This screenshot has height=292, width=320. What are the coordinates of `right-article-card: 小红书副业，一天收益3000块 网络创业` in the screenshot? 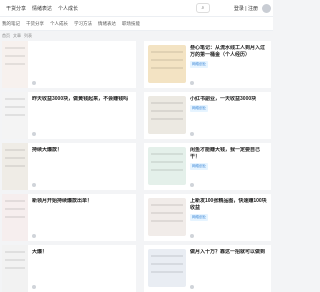 It's located at (207, 115).